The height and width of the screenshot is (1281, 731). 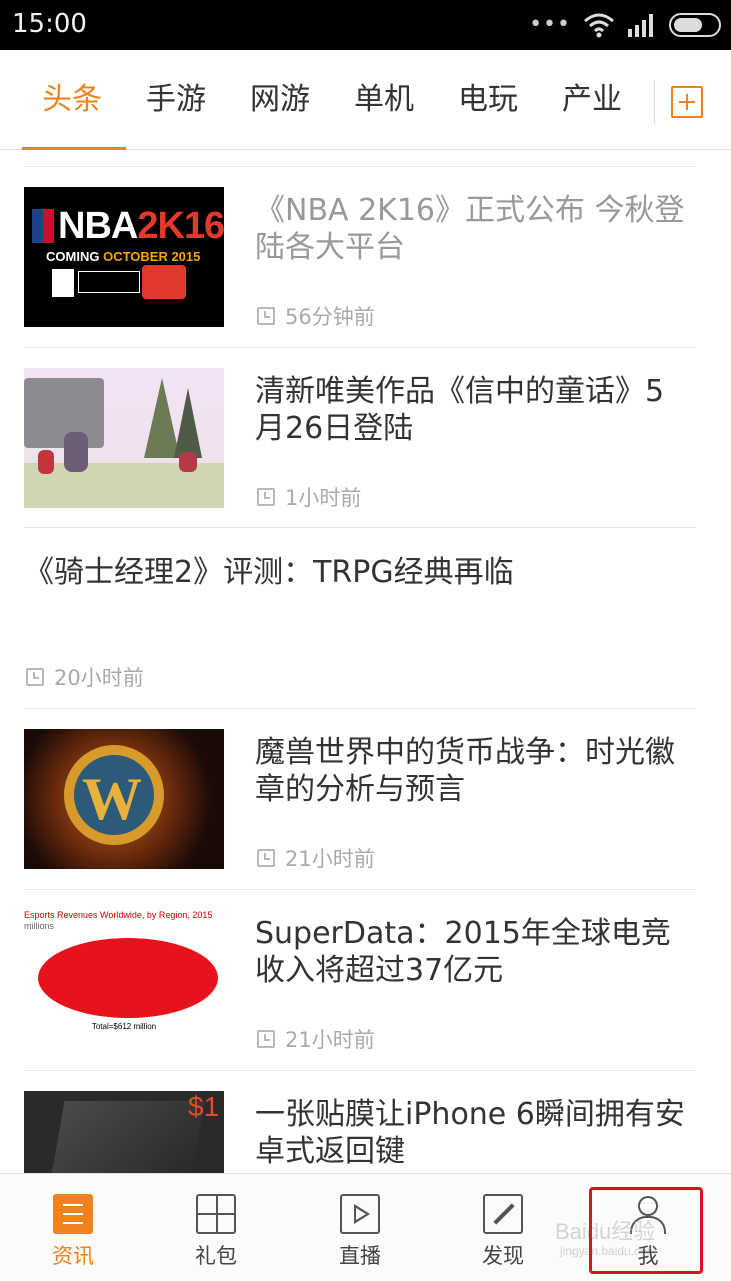 What do you see at coordinates (188, 423) in the screenshot?
I see `tree-icon` at bounding box center [188, 423].